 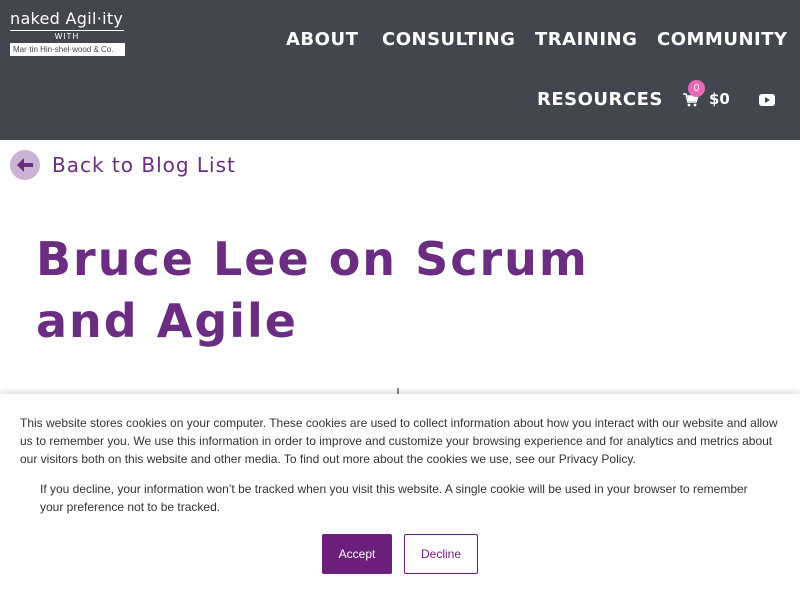 I want to click on logo-sub: Mar·tin Hin·shel·wood & Co., so click(x=67, y=49).